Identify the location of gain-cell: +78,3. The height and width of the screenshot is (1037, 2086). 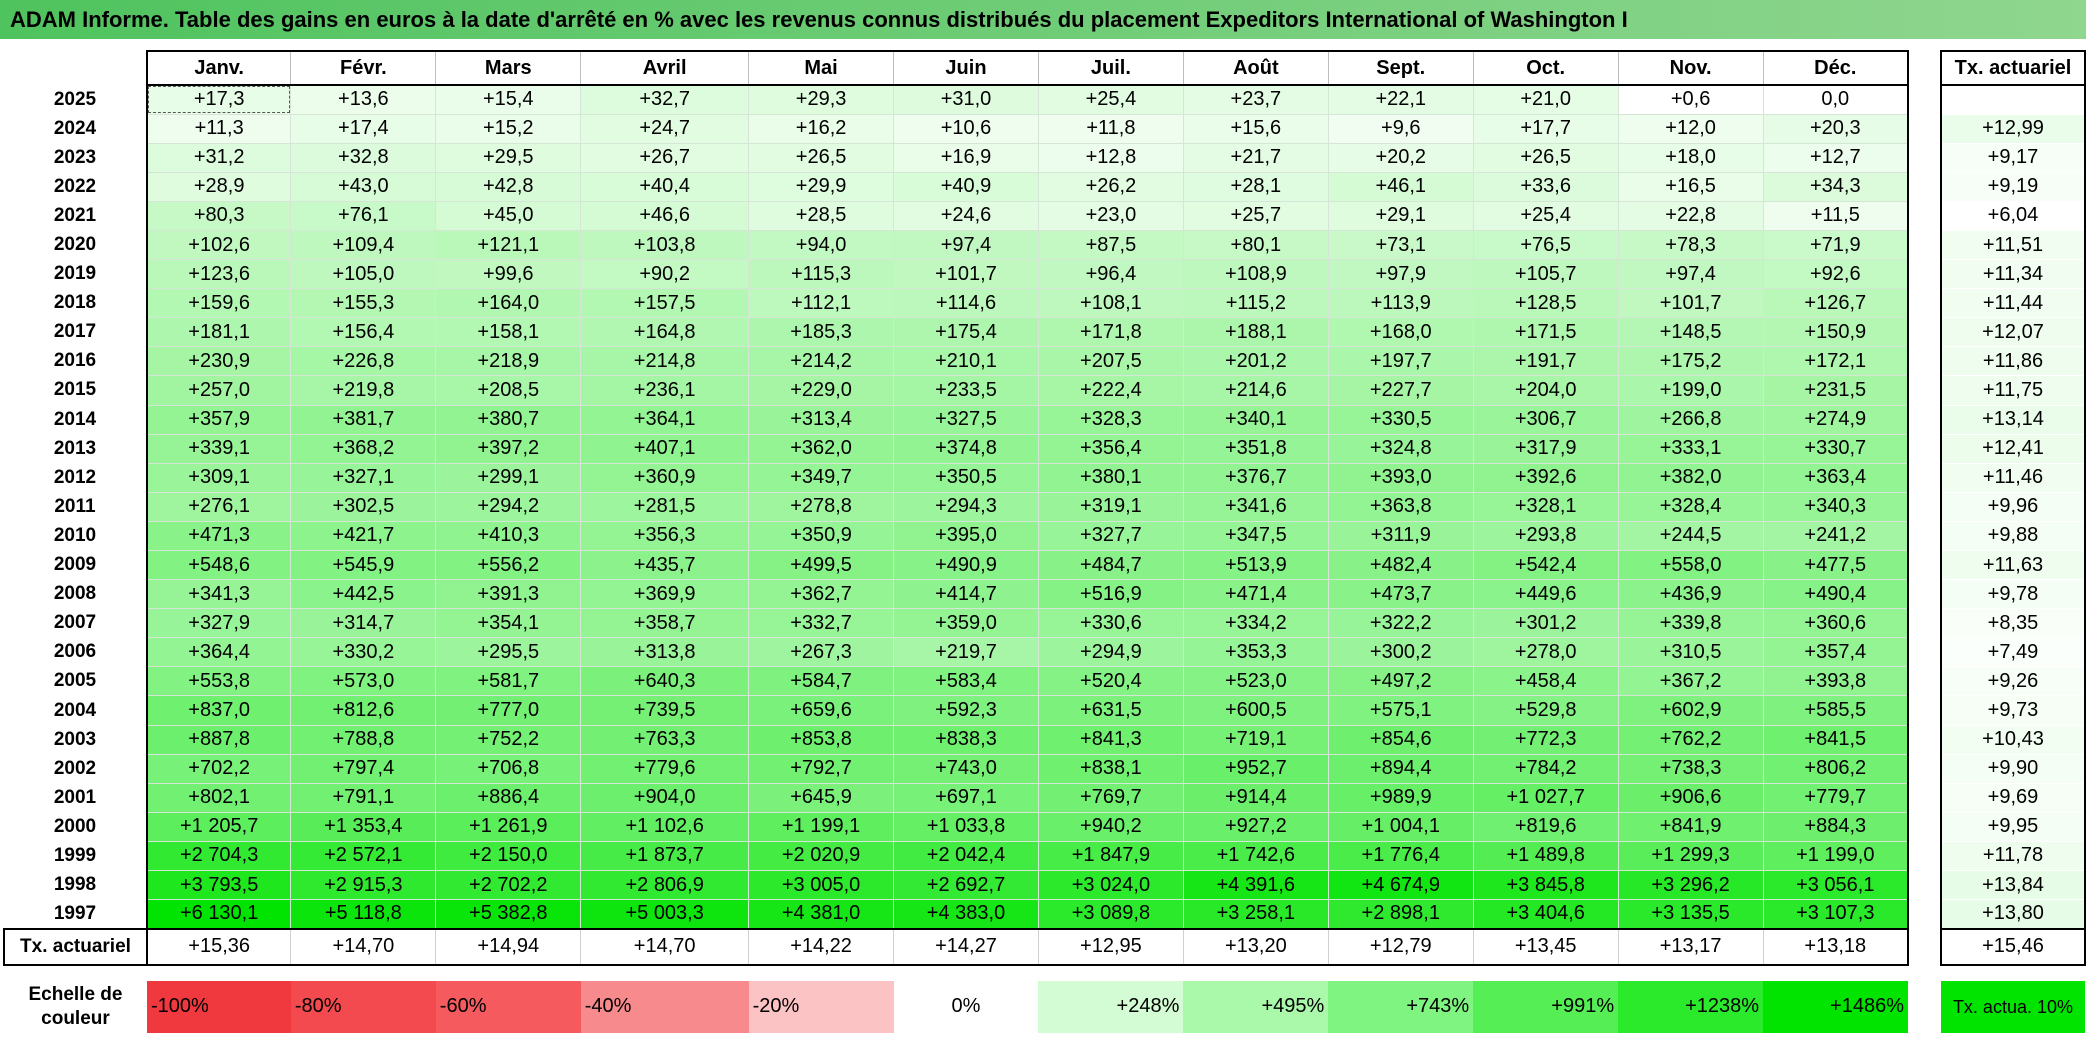
(1690, 245).